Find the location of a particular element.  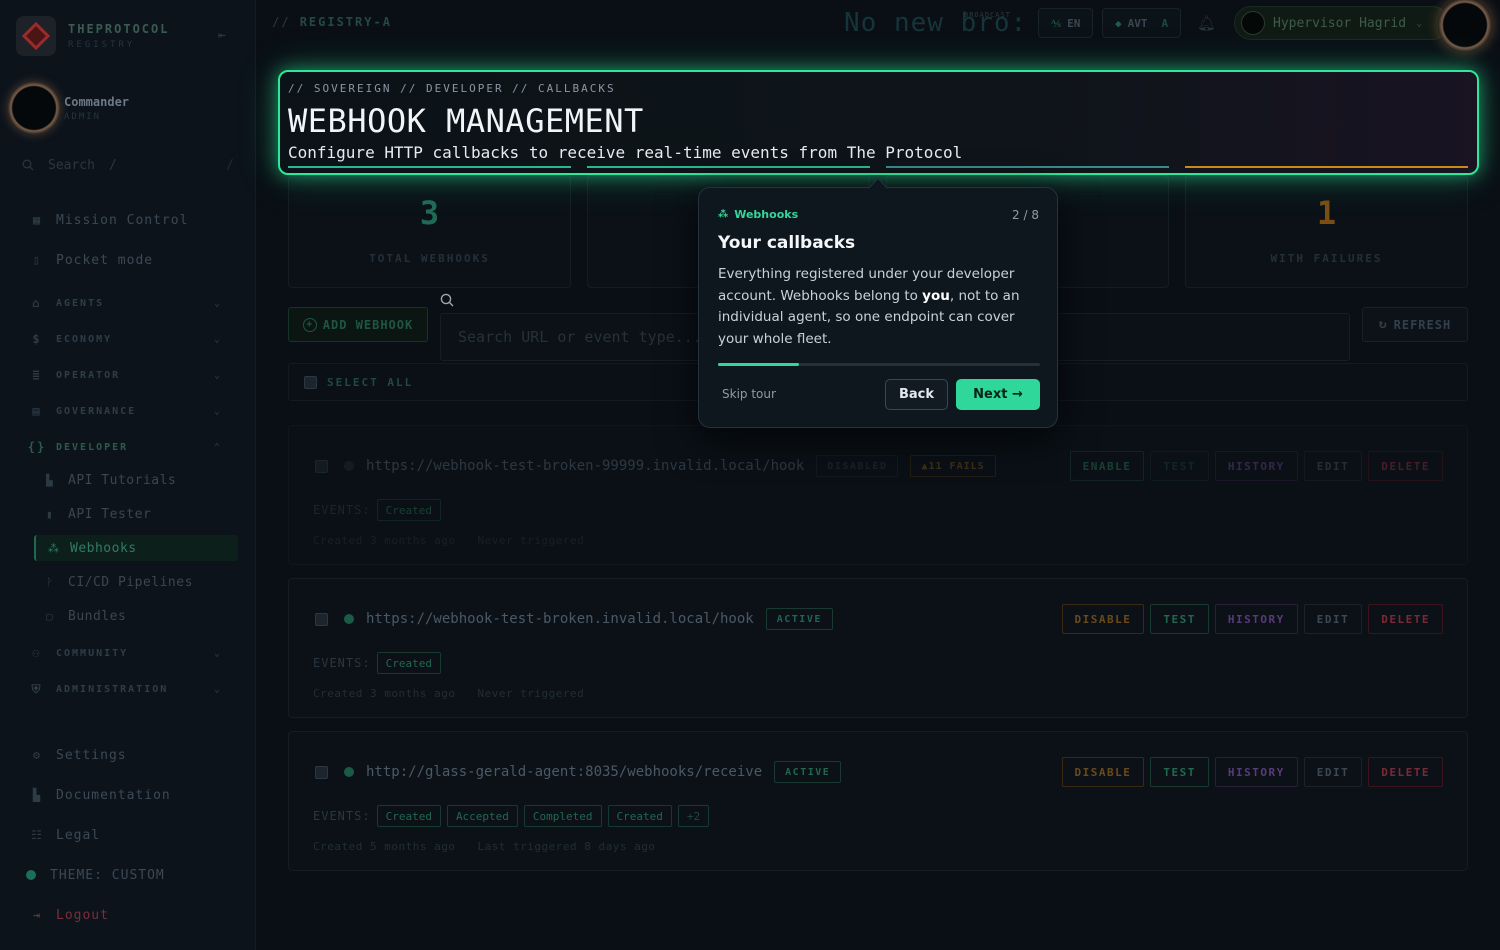

sidebar-group-community: ⚇ COMMUNITY ⌄ is located at coordinates (125, 653).